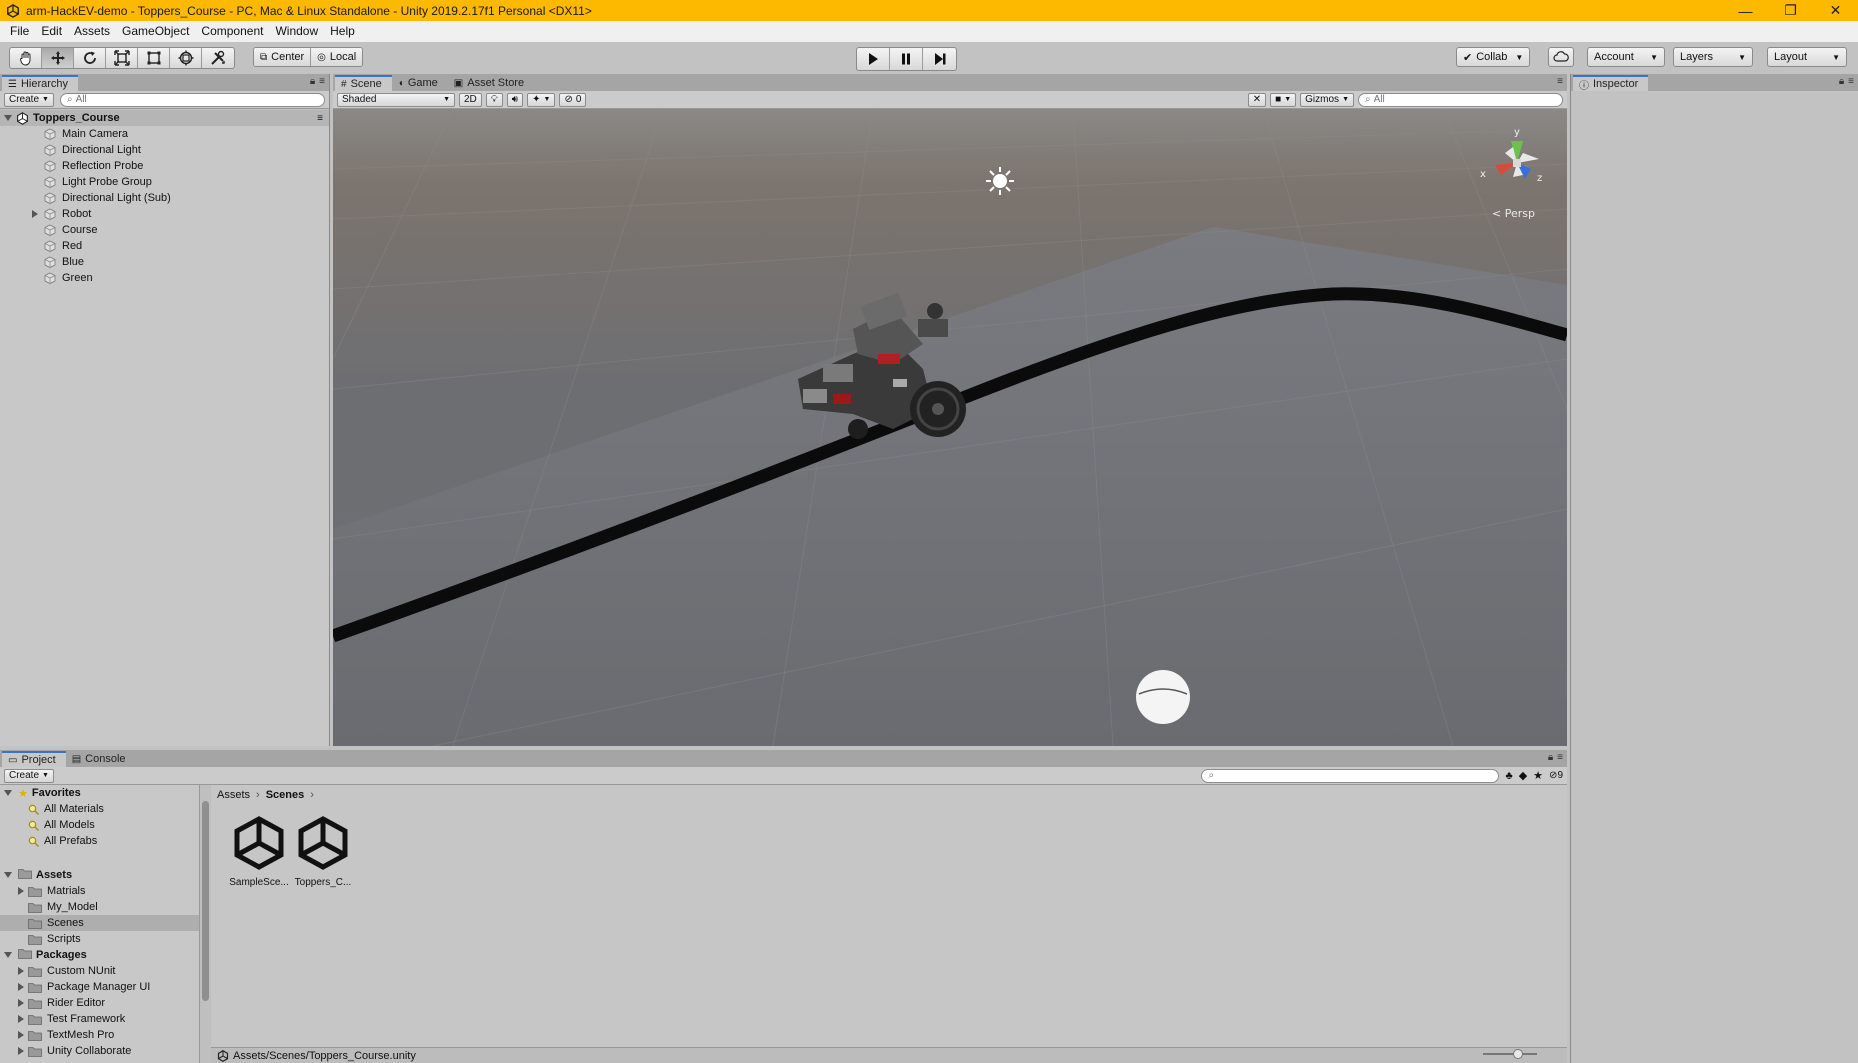  Describe the element at coordinates (99, 939) in the screenshot. I see `tree-item: Scripts` at that location.